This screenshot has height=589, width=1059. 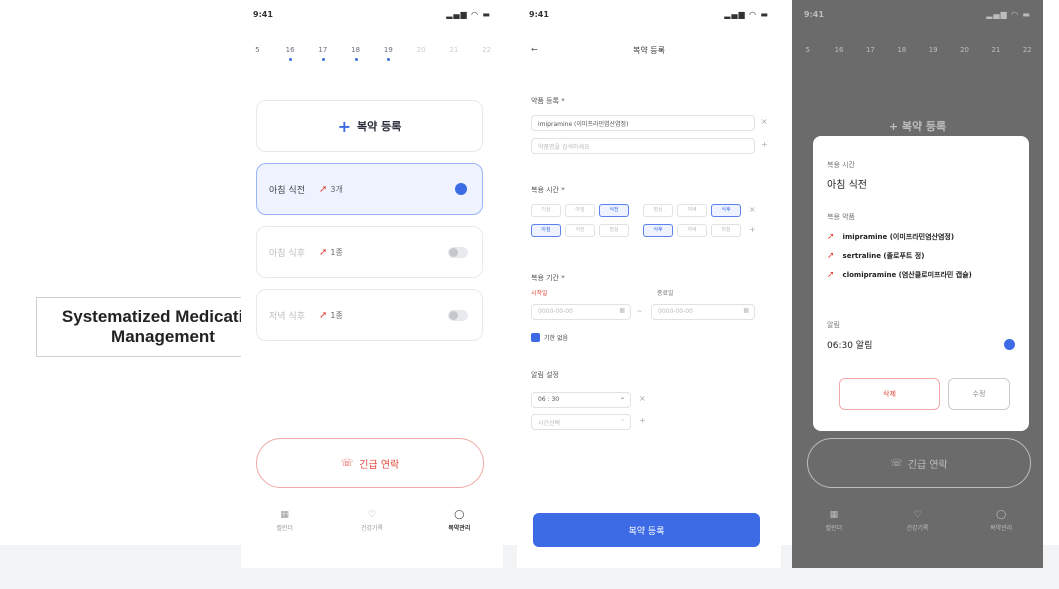 What do you see at coordinates (546, 210) in the screenshot?
I see `time-chip: 기상` at bounding box center [546, 210].